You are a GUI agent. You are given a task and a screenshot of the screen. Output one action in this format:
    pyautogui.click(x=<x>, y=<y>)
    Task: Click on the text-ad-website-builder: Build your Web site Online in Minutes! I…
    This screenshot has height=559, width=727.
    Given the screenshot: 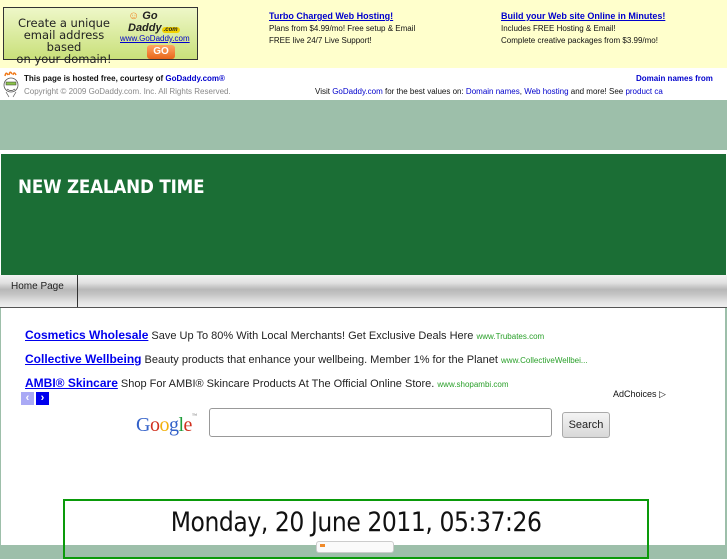 What is the action you would take?
    pyautogui.click(x=583, y=28)
    